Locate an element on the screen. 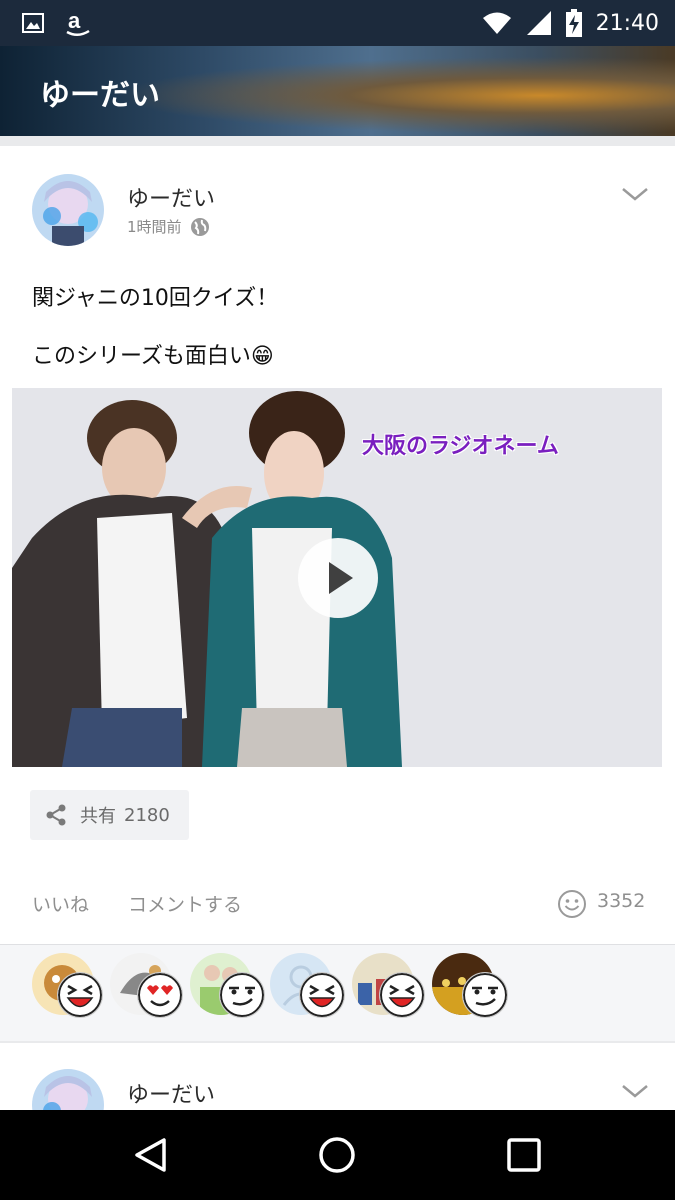 The height and width of the screenshot is (1200, 675). post-timestamp: 1時間前 is located at coordinates (154, 227).